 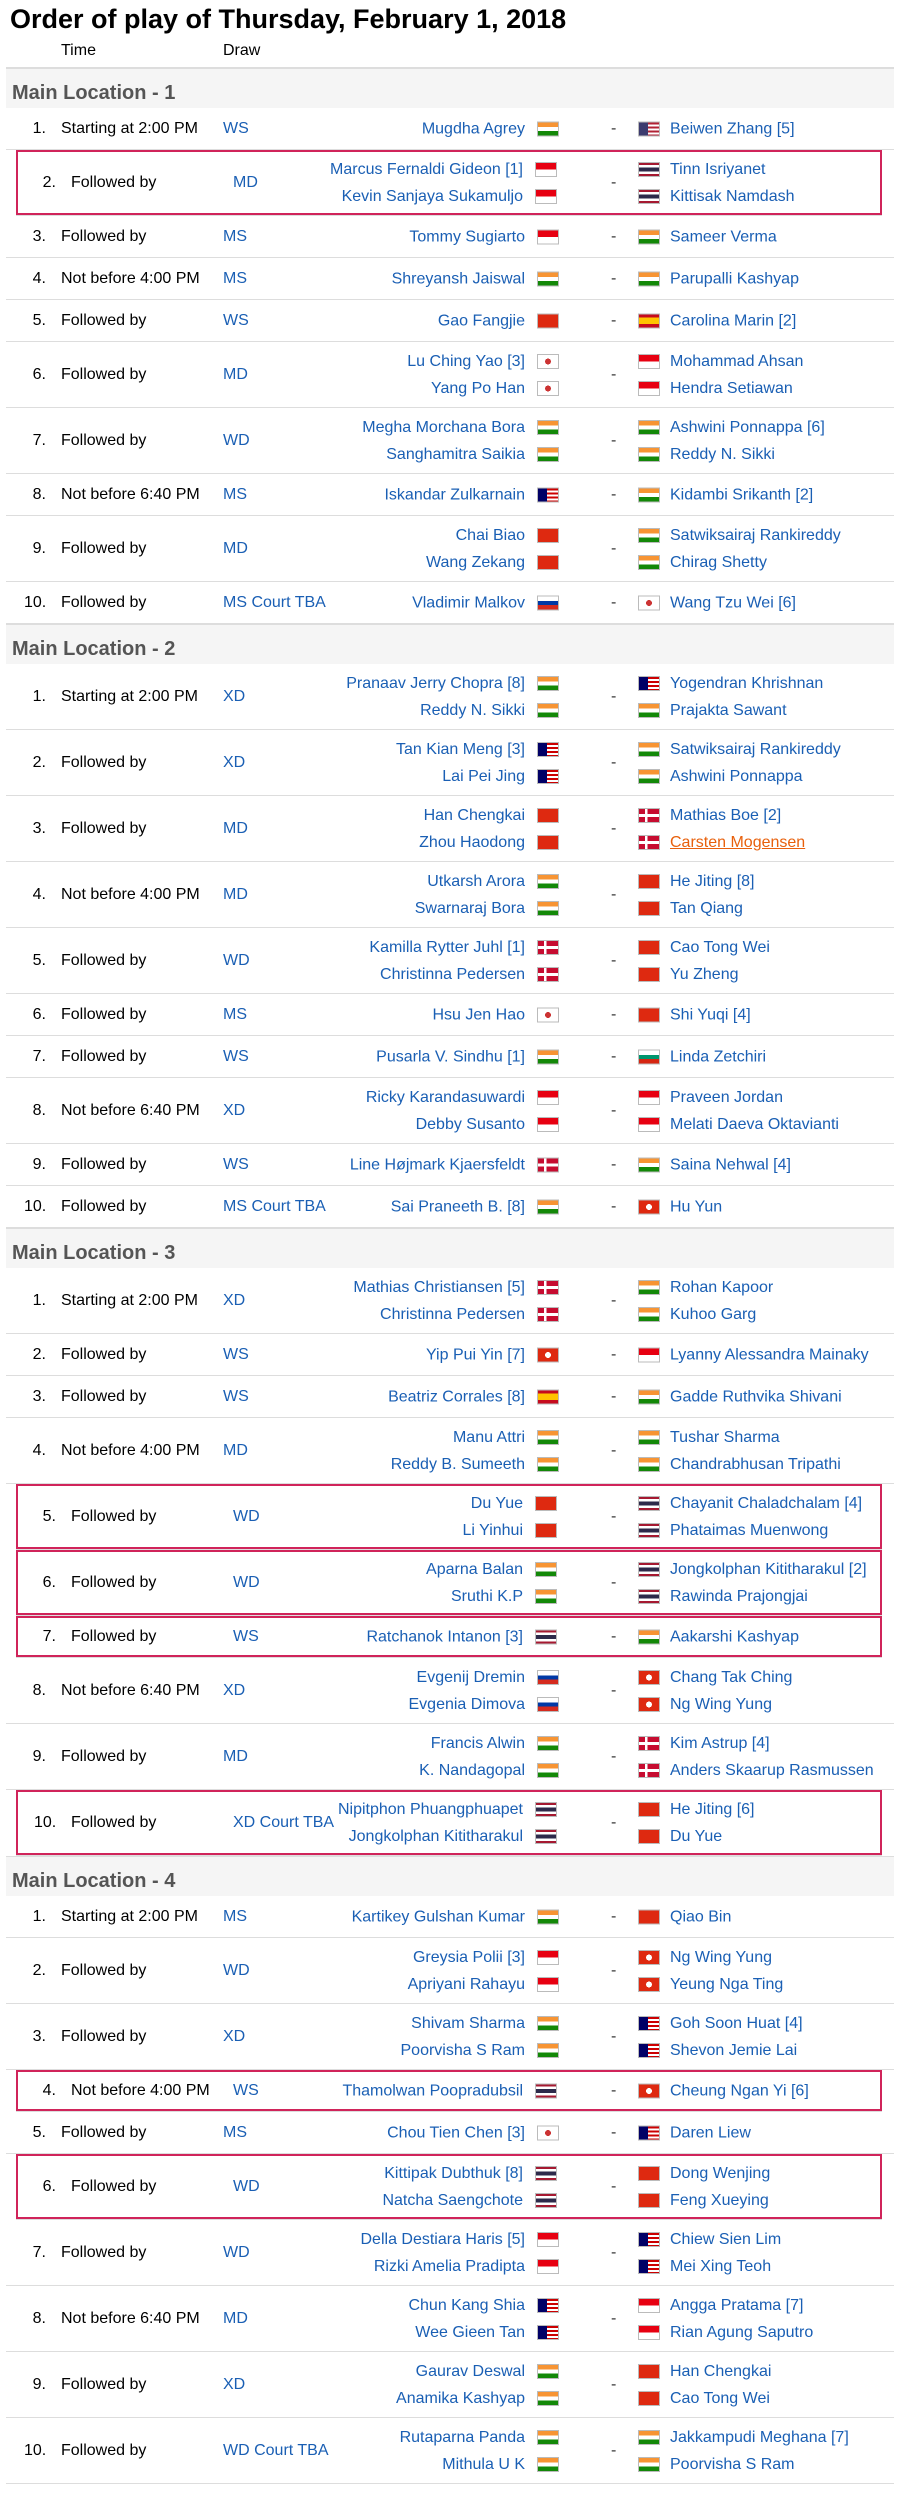 I want to click on player-link: Reddy B. Sumeeth, so click(x=458, y=1464).